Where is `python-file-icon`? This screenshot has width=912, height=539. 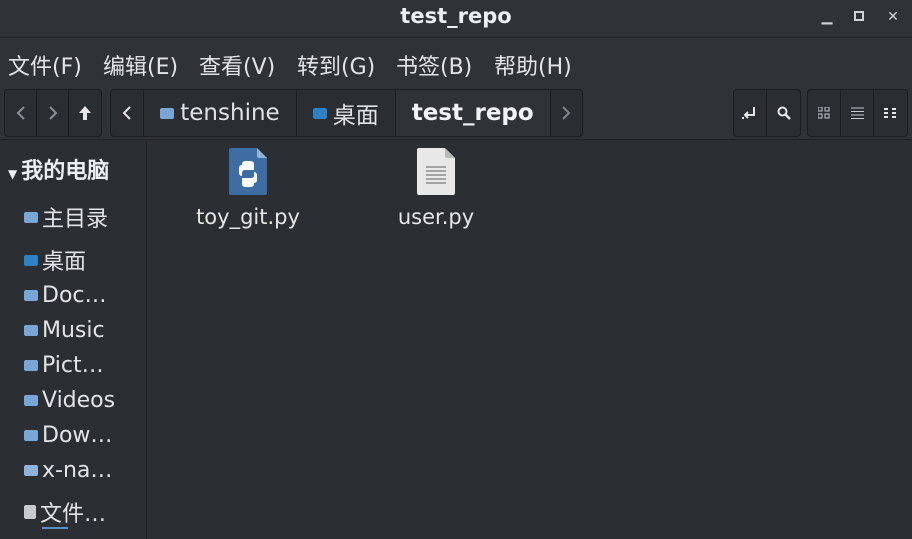
python-file-icon is located at coordinates (248, 171).